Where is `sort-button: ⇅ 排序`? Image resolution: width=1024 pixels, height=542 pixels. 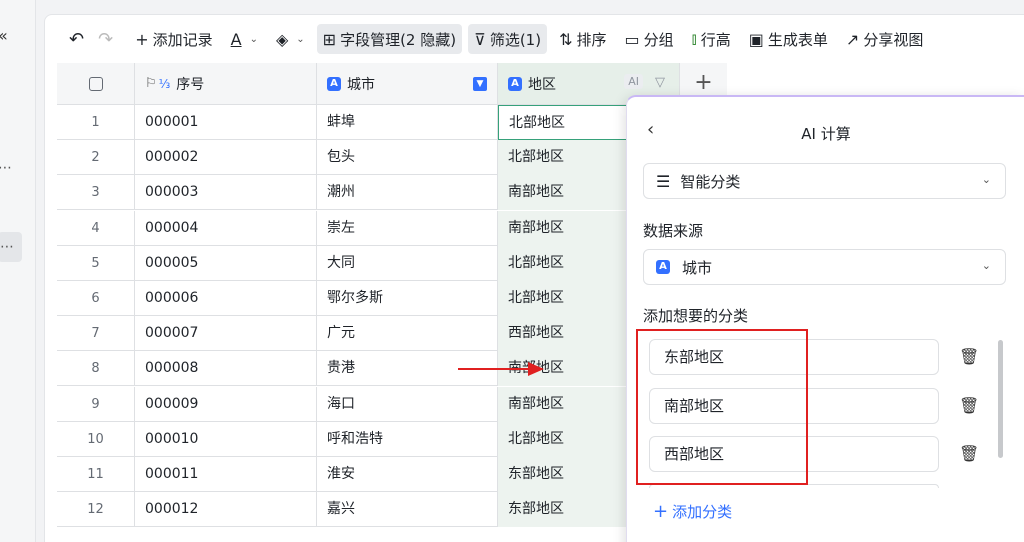
sort-button: ⇅ 排序 is located at coordinates (582, 39).